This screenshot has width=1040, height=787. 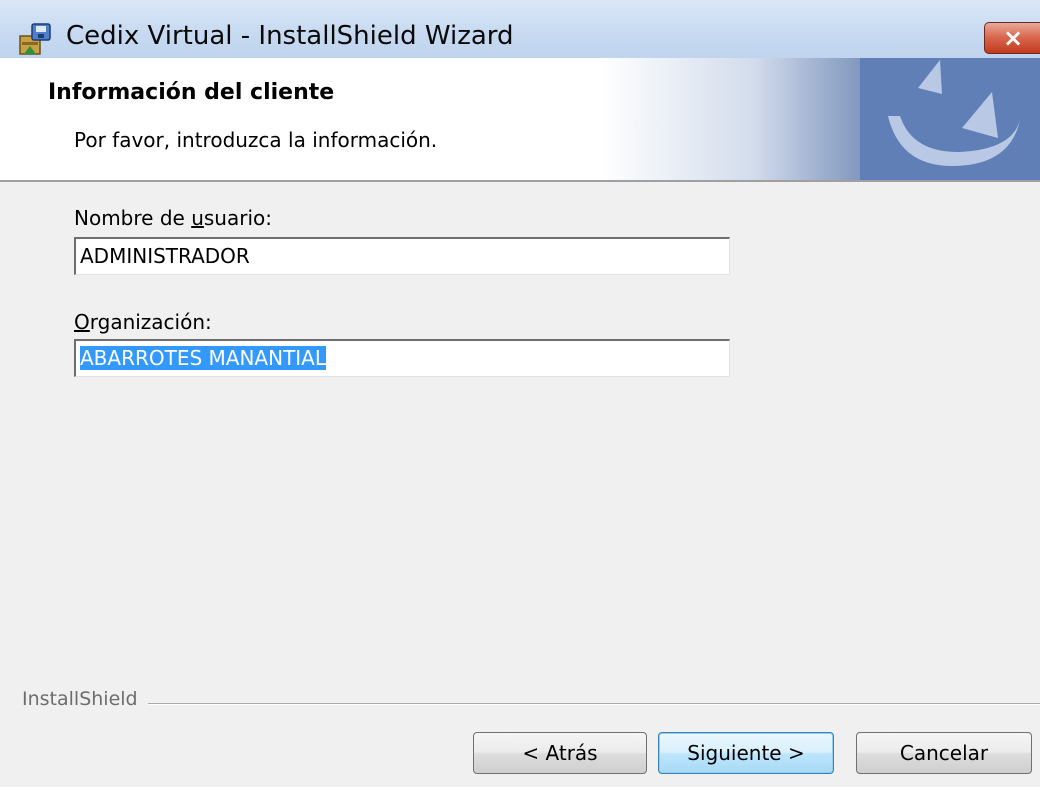 I want to click on window-title: Cedix Virtual - InstallShield Wizard, so click(x=290, y=36).